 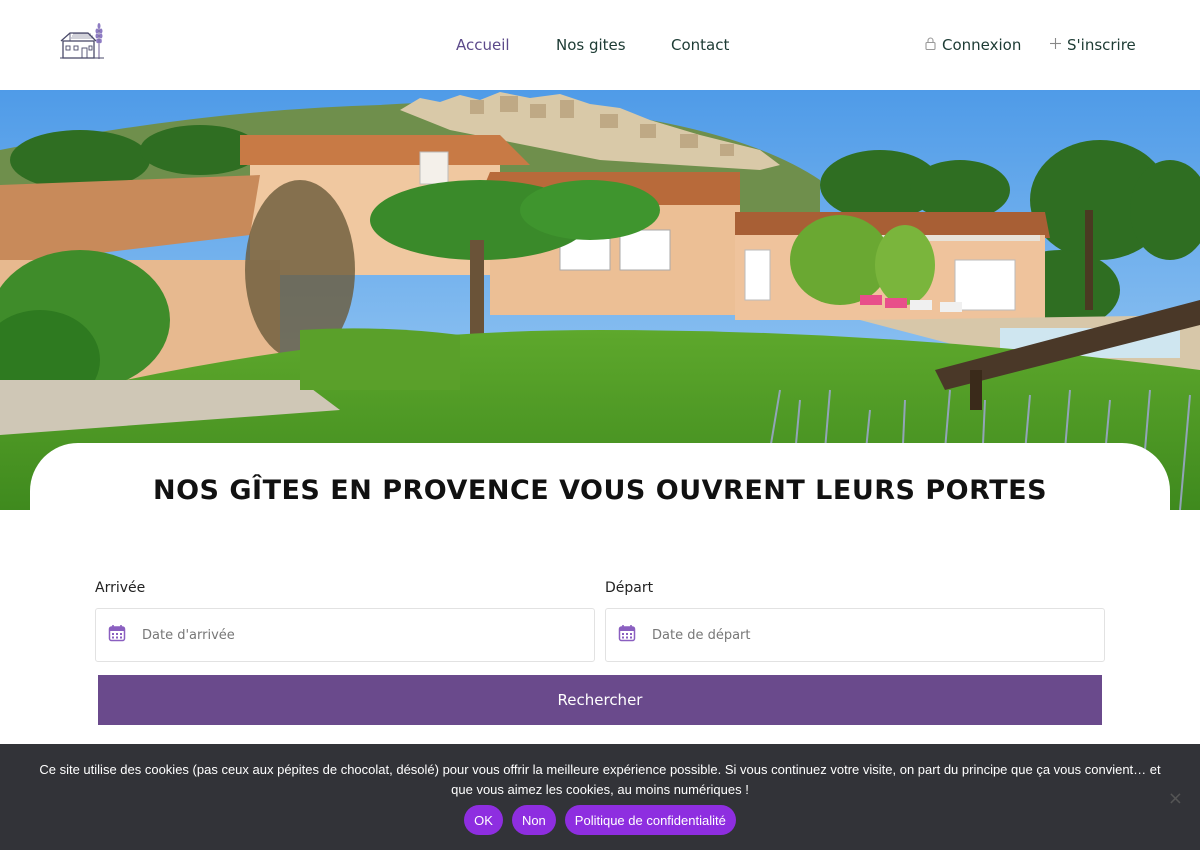 I want to click on plus-icon, so click(x=1055, y=45).